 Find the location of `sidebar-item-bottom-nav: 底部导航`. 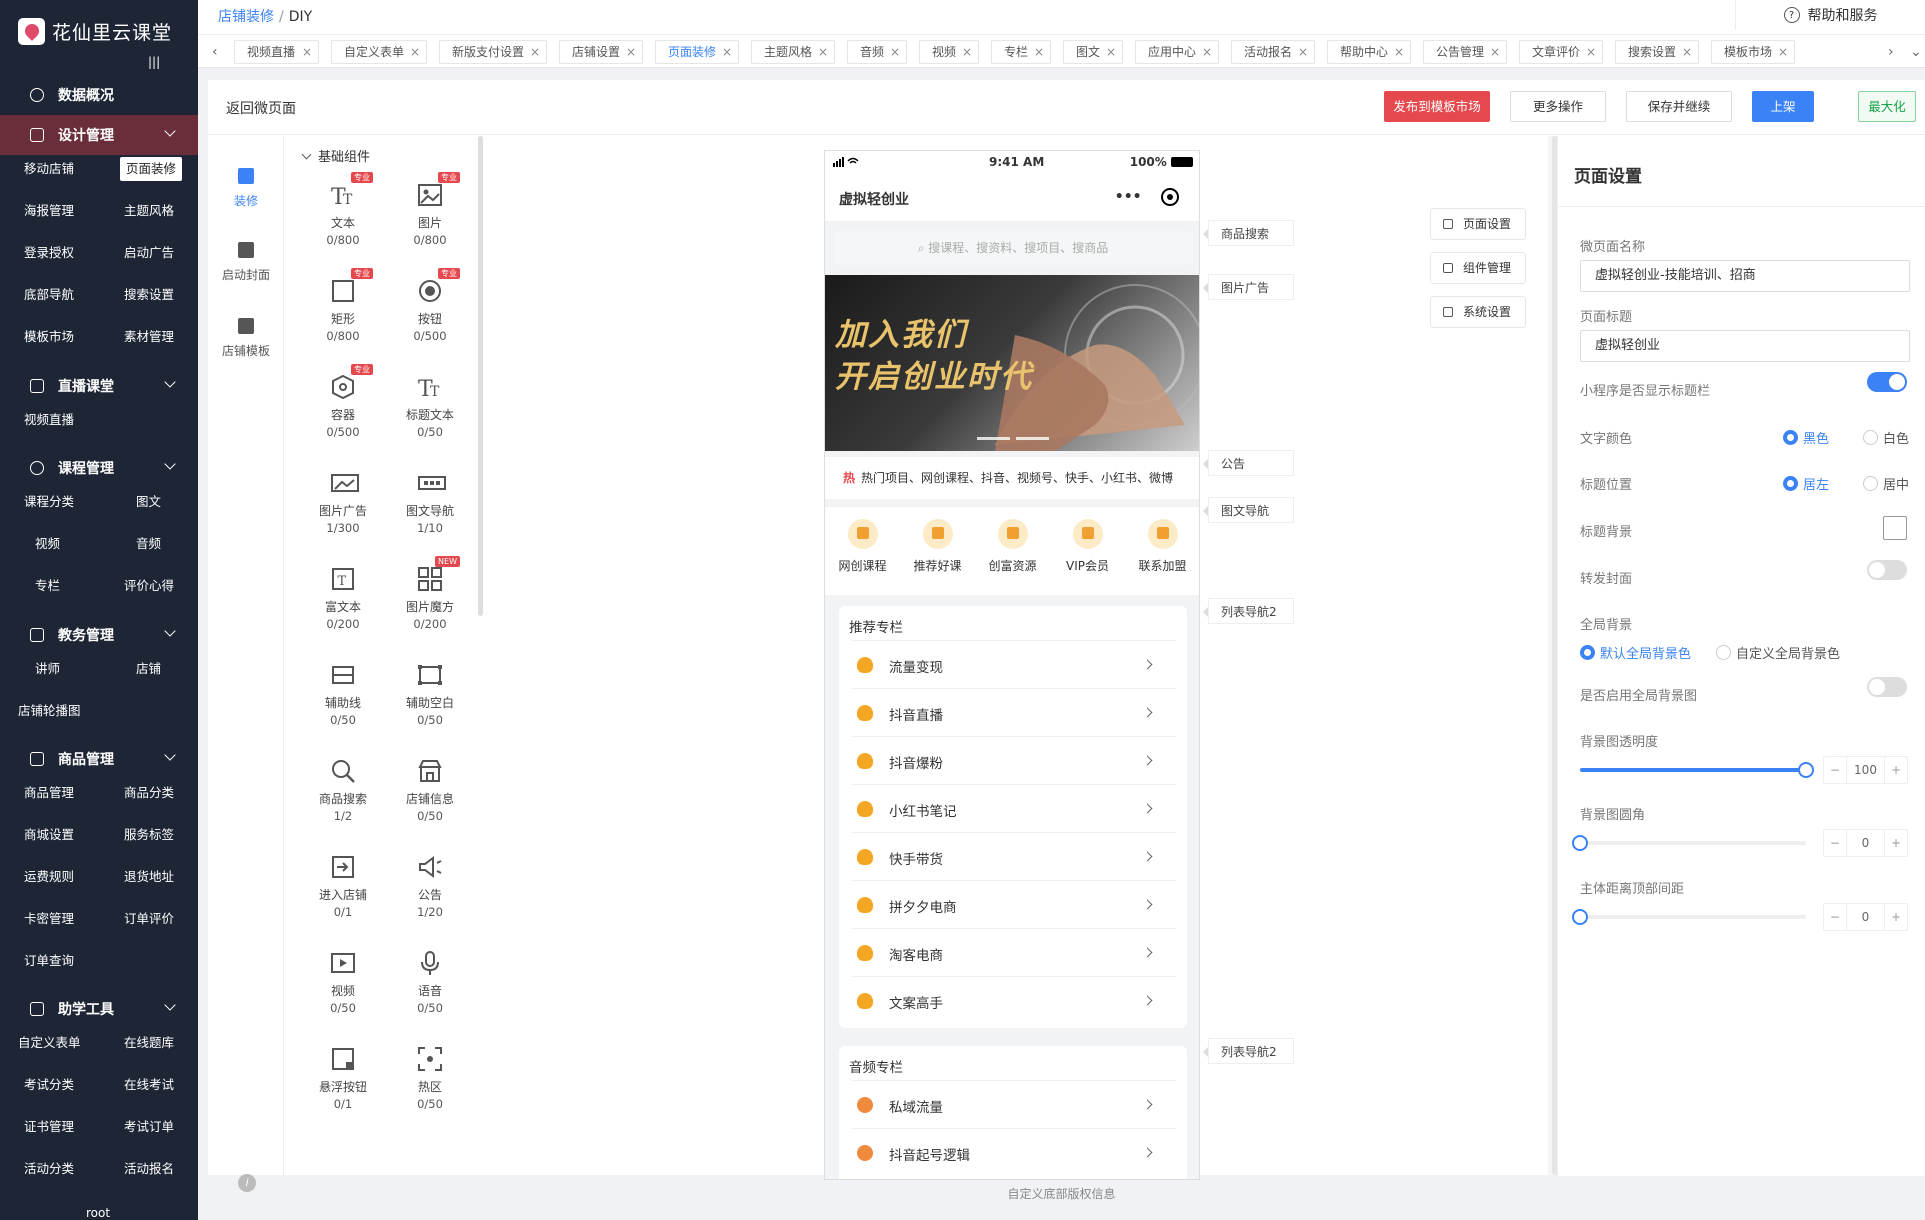

sidebar-item-bottom-nav: 底部导航 is located at coordinates (49, 295).